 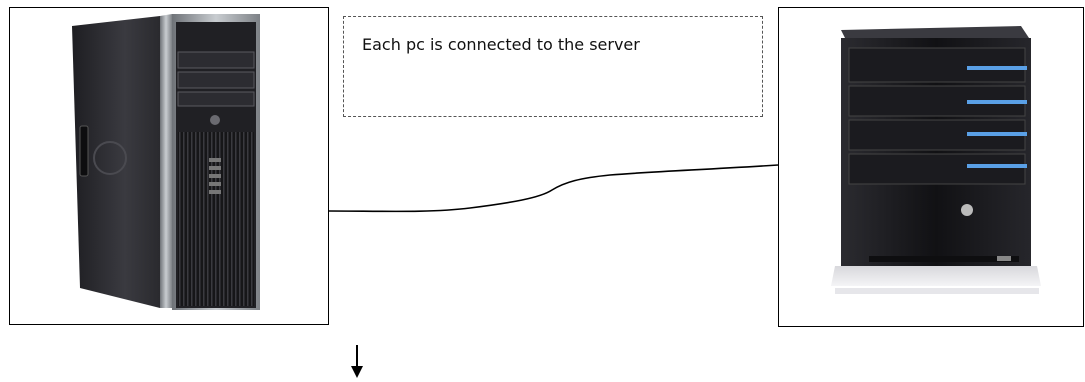 What do you see at coordinates (553, 188) in the screenshot?
I see `connection-line` at bounding box center [553, 188].